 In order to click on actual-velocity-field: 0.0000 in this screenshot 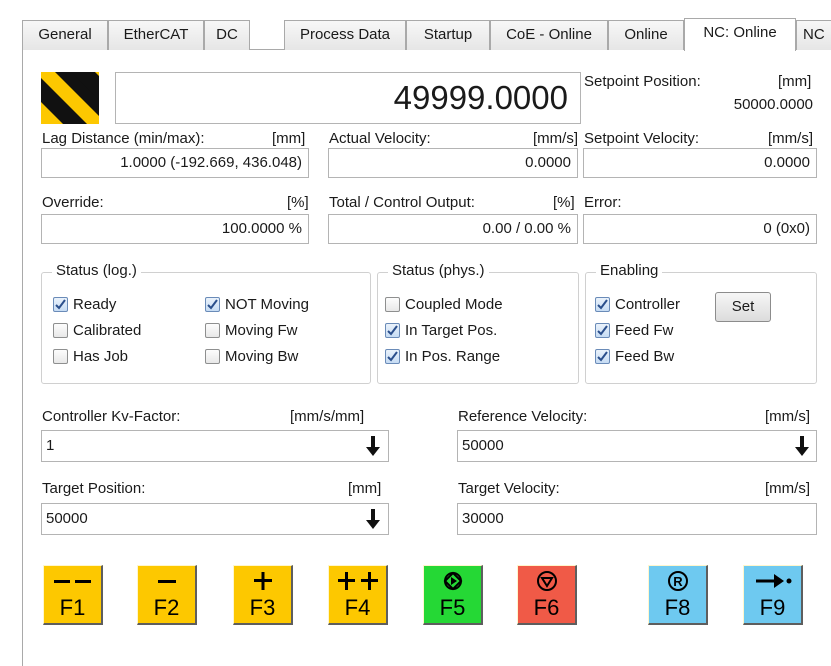, I will do `click(453, 163)`.